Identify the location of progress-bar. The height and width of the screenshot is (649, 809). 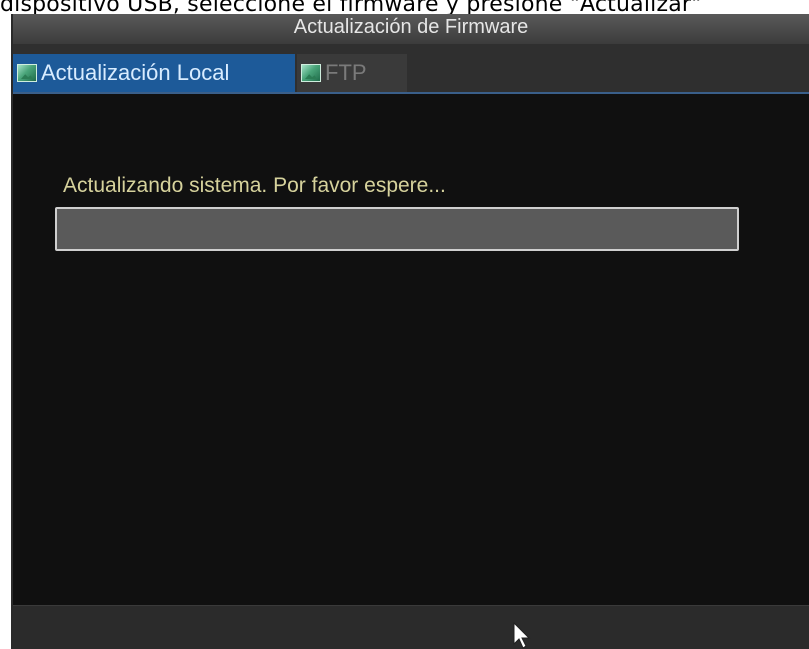
(397, 229).